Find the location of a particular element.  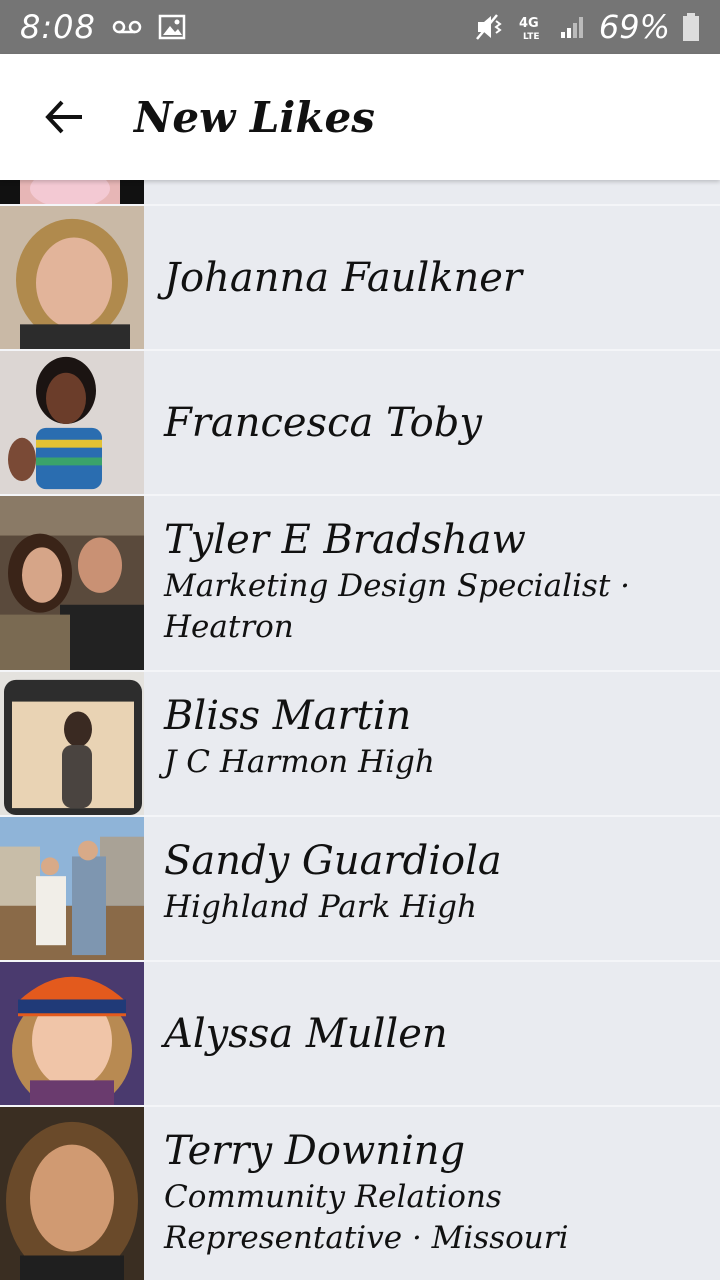

mute-vibrate-icon is located at coordinates (490, 27).